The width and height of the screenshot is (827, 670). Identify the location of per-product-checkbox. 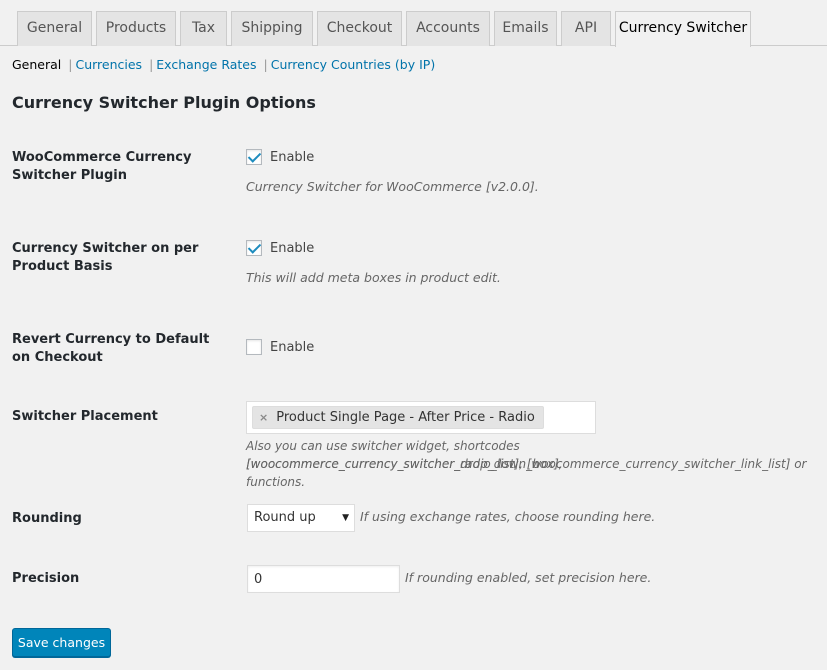
(254, 248).